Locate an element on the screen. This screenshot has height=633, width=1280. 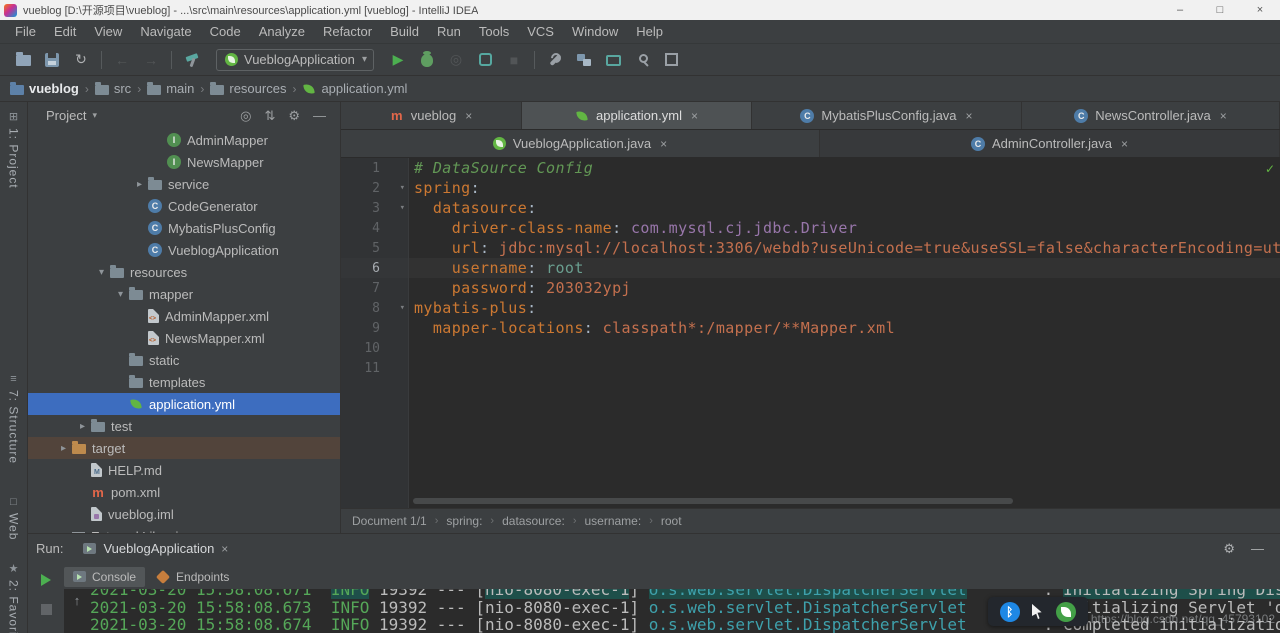
tree-item-mybatisplusconfig: C MybatisPlusConfig is located at coordinates (184, 228).